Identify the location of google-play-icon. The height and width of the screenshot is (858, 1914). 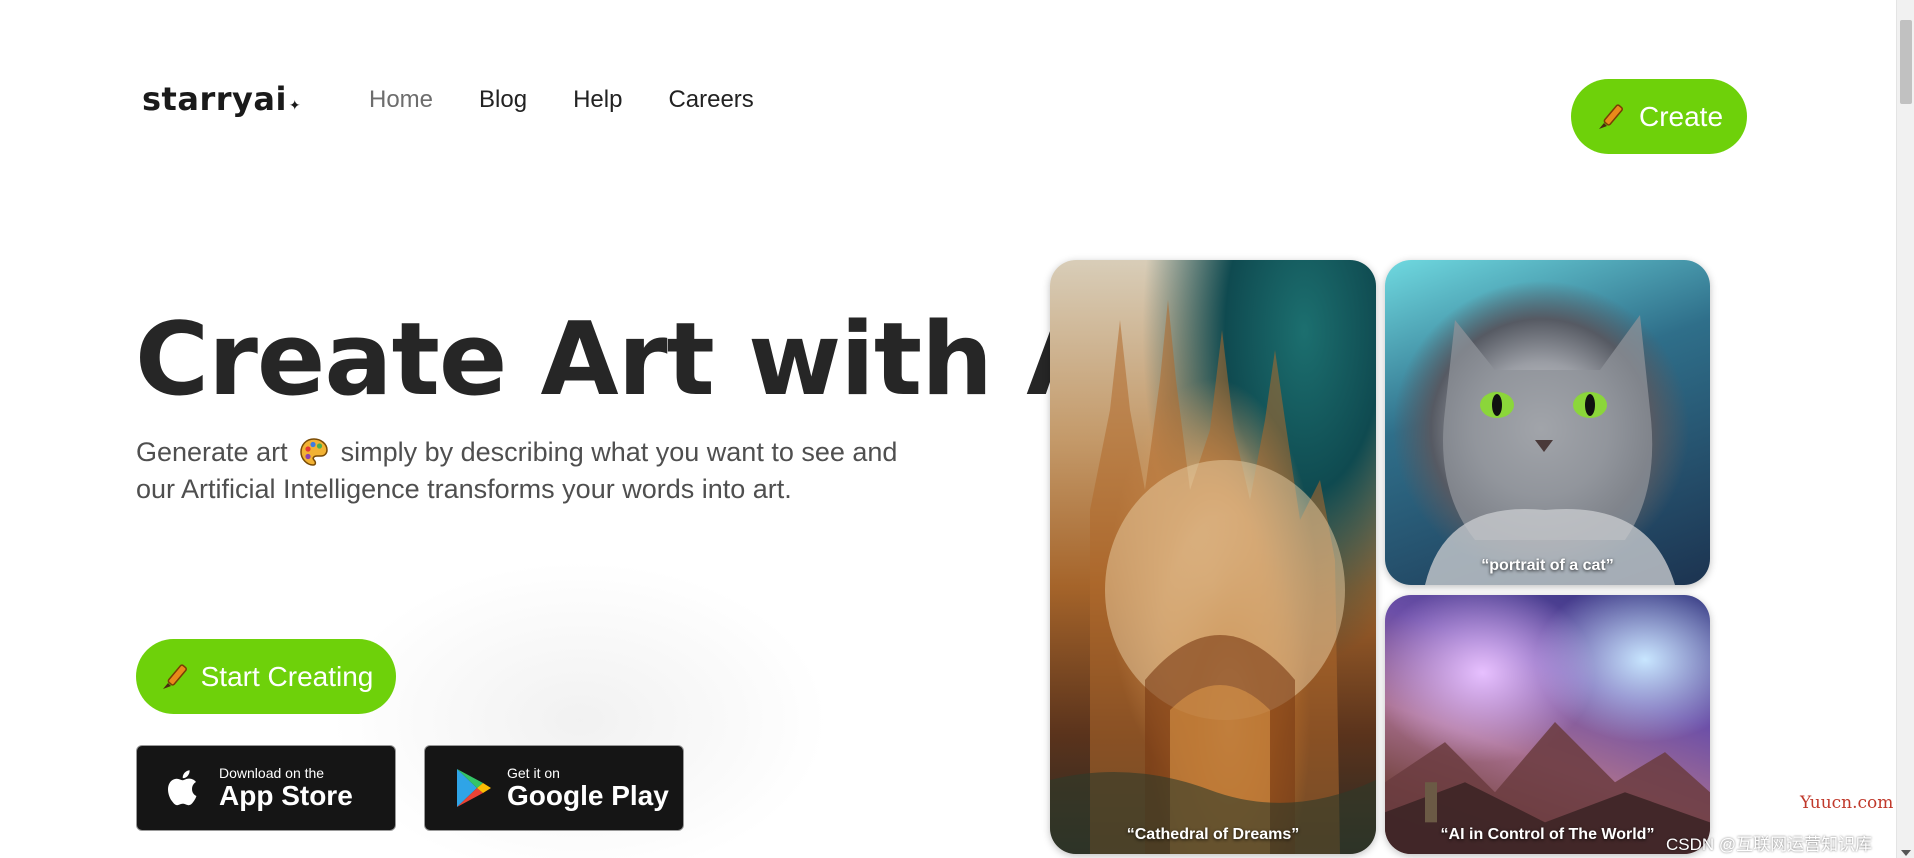
(473, 788).